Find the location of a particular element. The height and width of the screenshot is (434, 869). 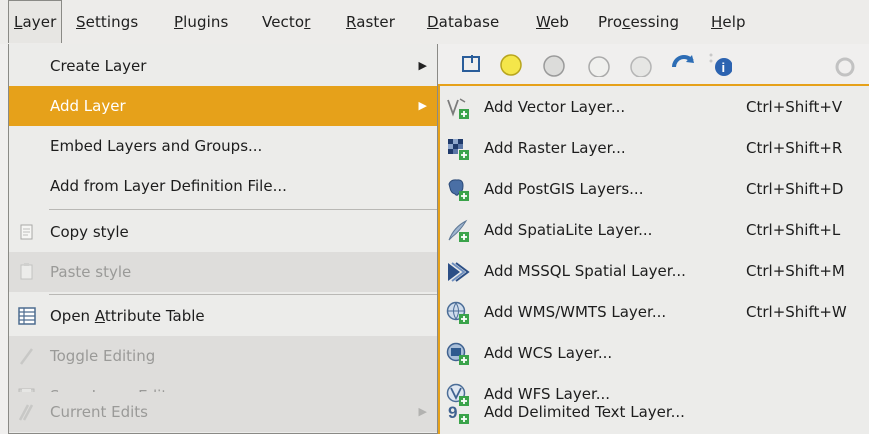

menu-item-label: Toggle Editing is located at coordinates (103, 356).